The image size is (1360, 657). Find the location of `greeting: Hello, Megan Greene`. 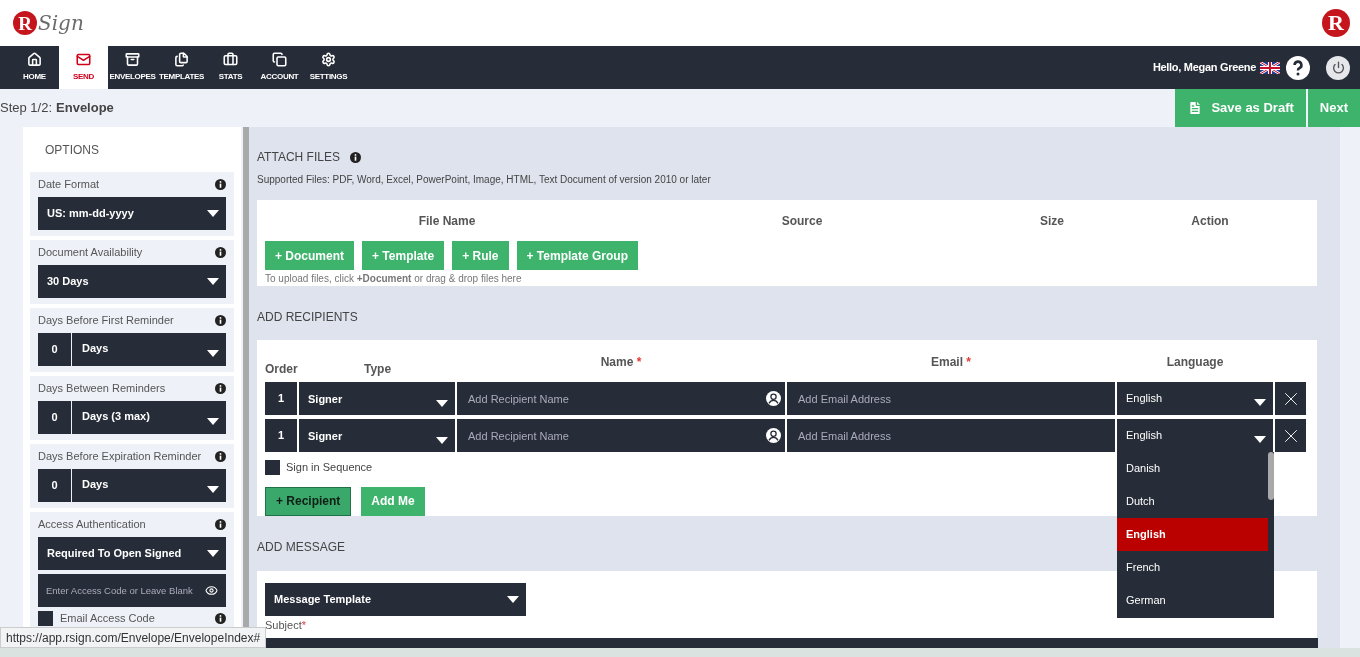

greeting: Hello, Megan Greene is located at coordinates (1204, 68).